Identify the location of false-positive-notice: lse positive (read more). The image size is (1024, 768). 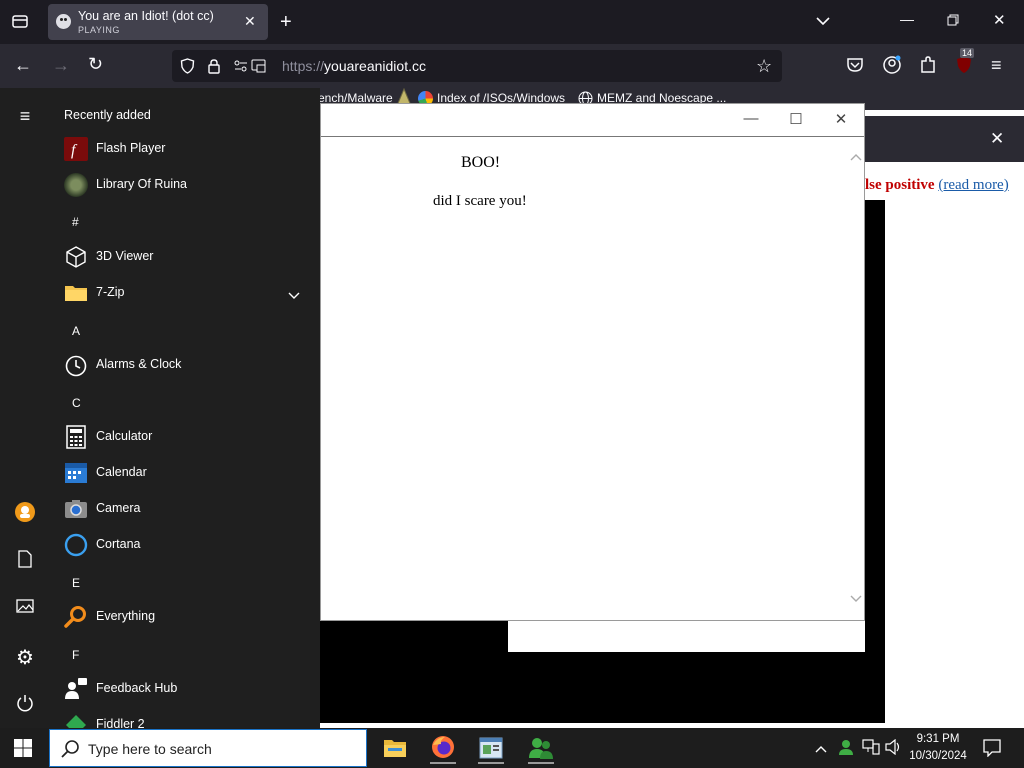
(937, 185).